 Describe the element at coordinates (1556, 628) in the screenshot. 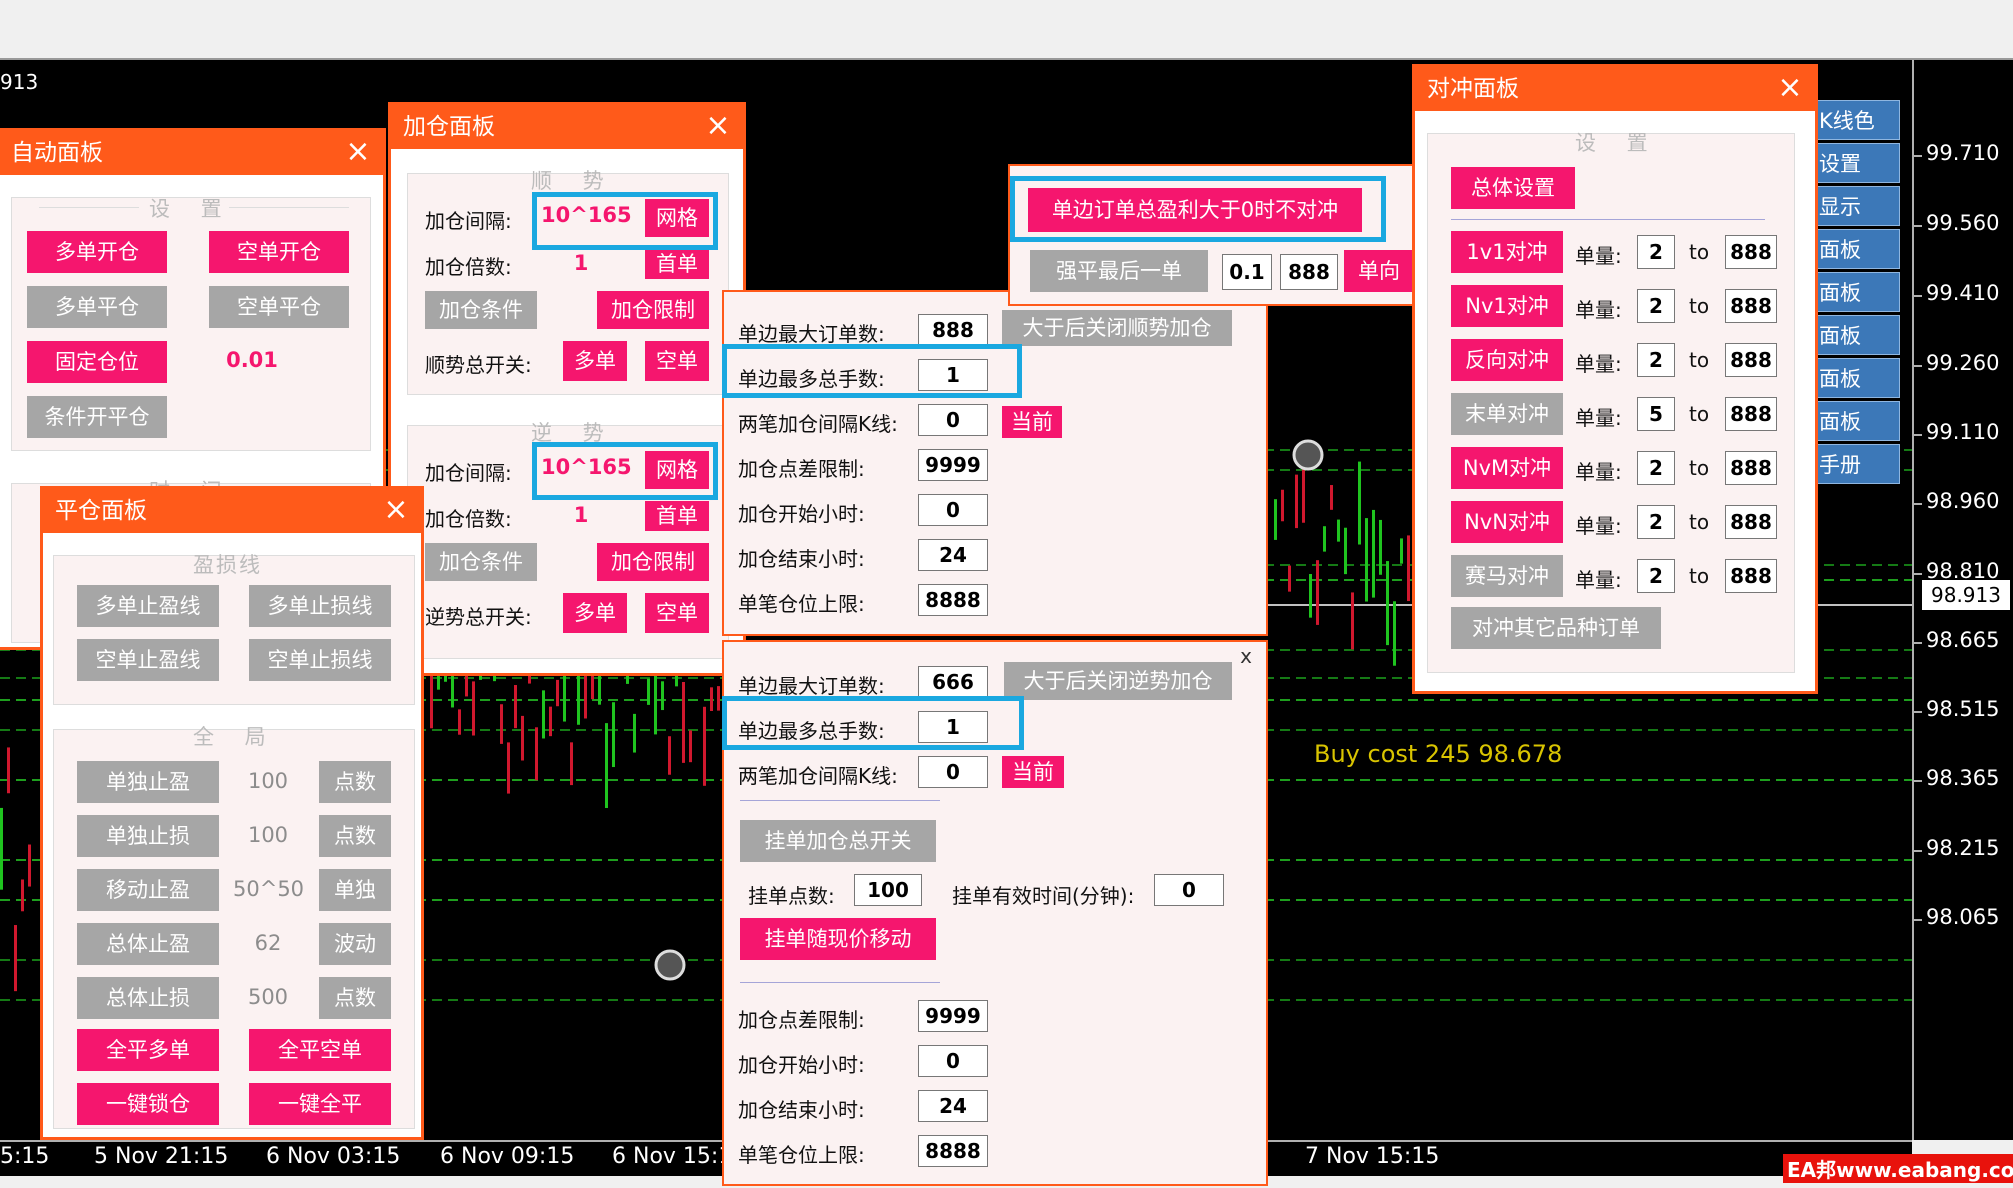

I see `hedge-other-symbols-button: 对冲其它品种订单` at that location.